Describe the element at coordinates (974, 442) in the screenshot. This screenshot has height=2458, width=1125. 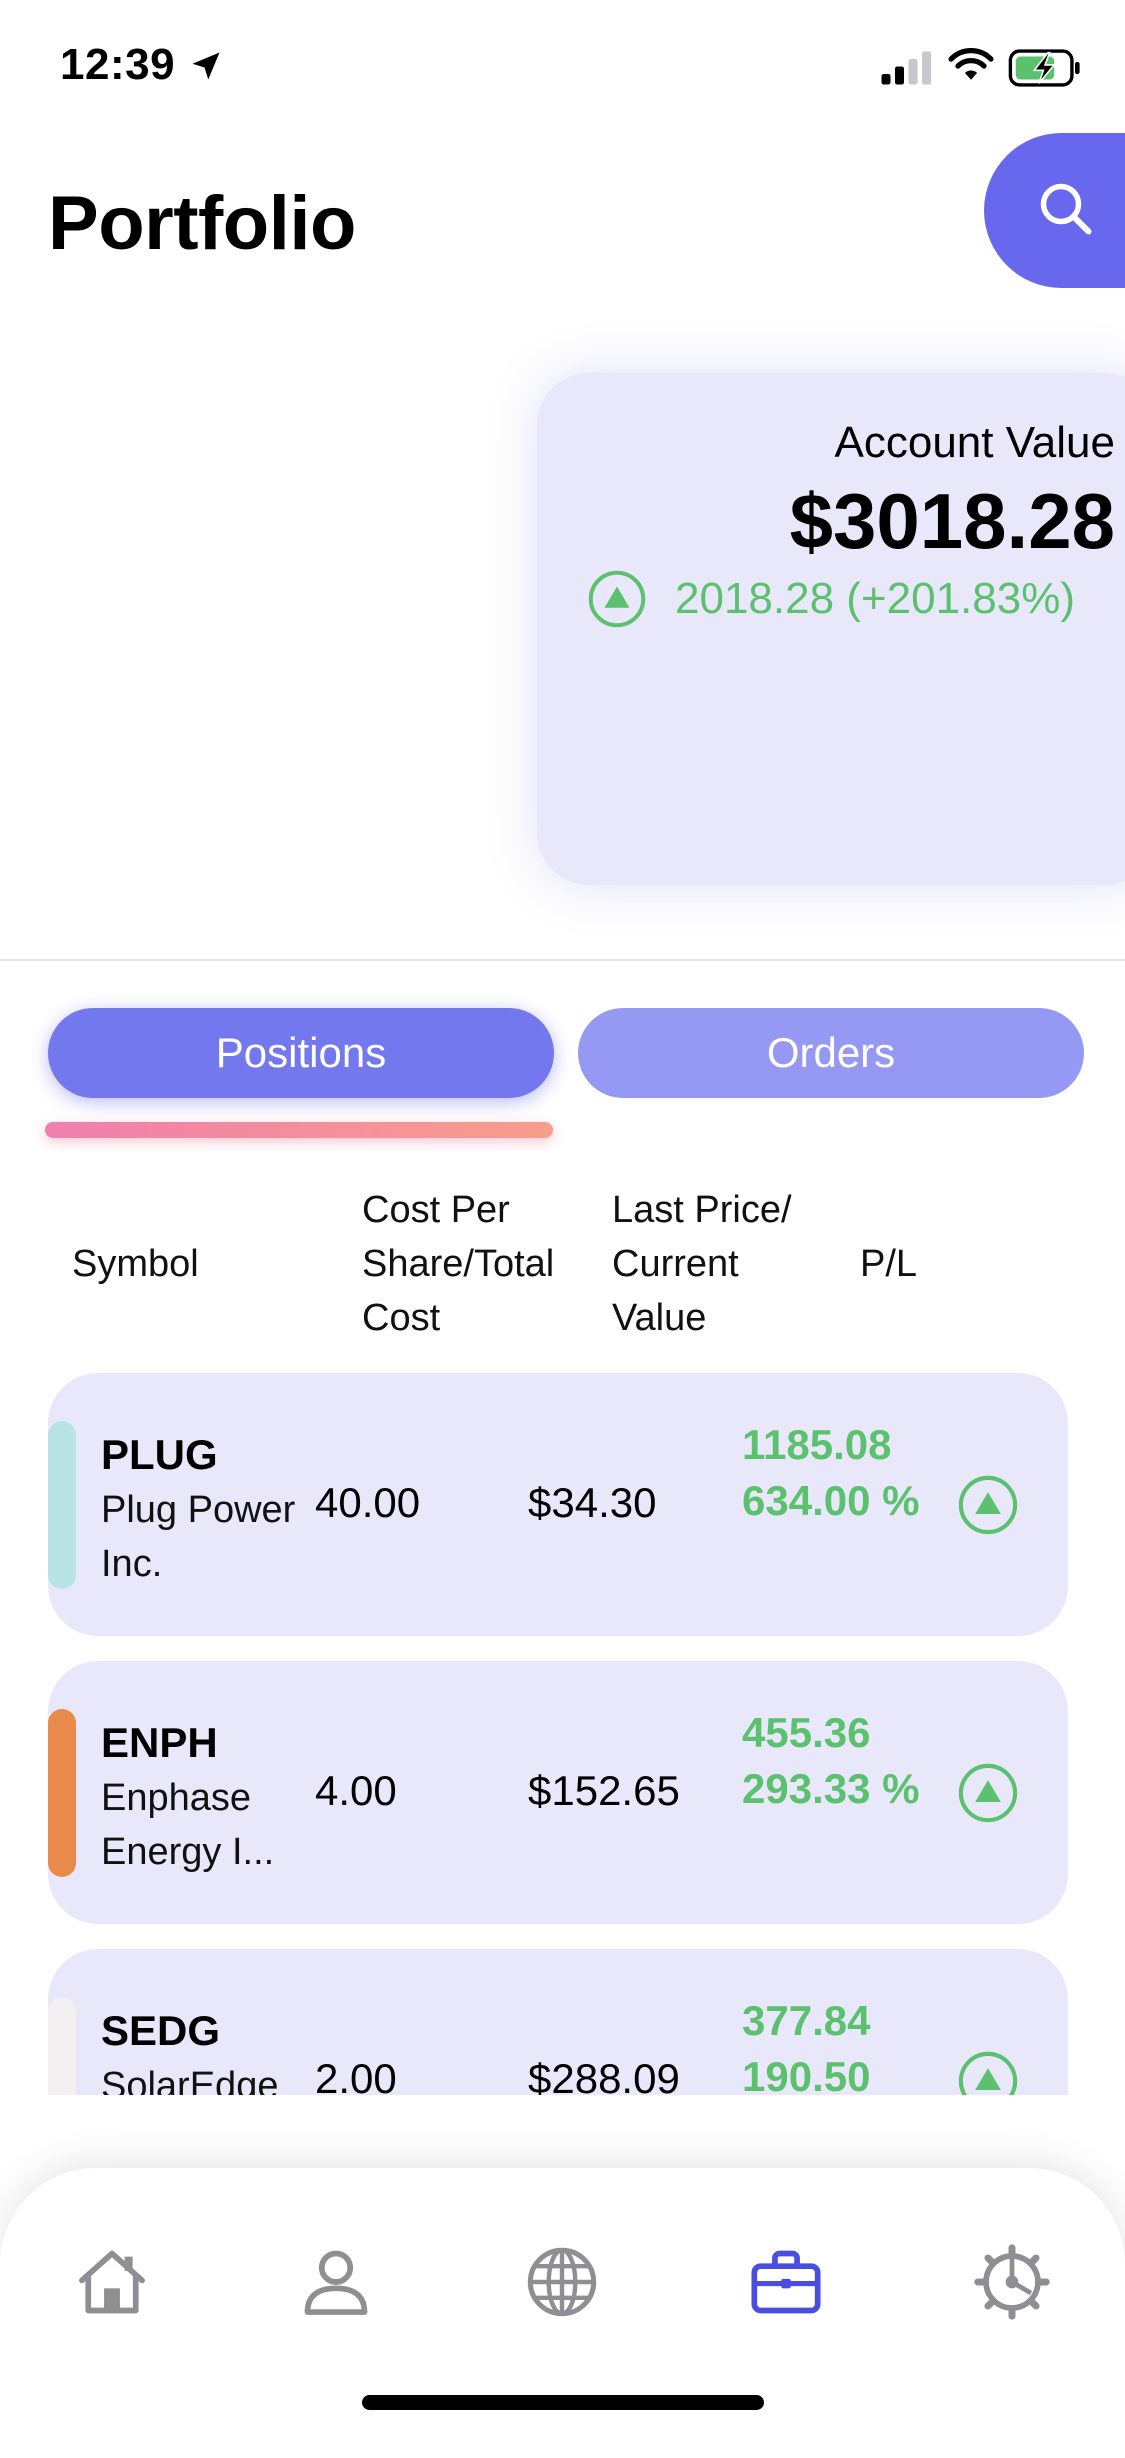
I see `account-value-label: Account Value` at that location.